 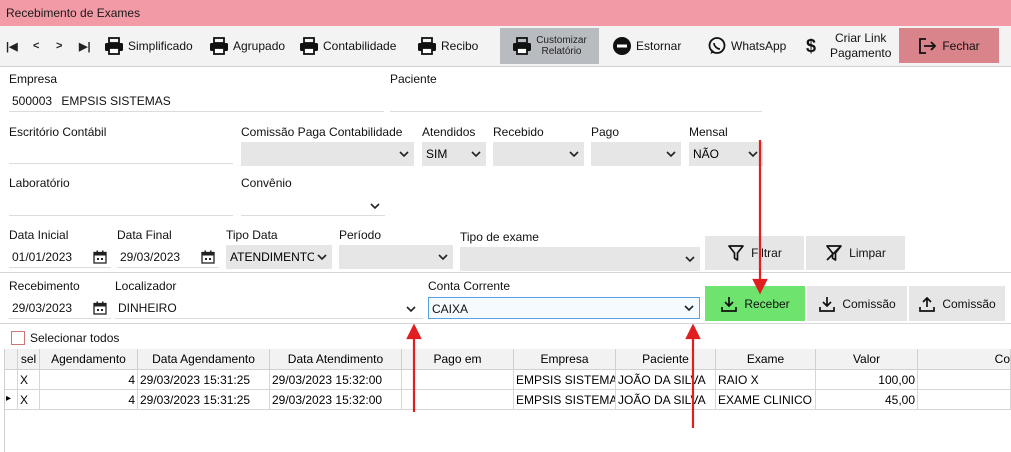 I want to click on annotation-arrow-up-localizador, so click(x=414, y=367).